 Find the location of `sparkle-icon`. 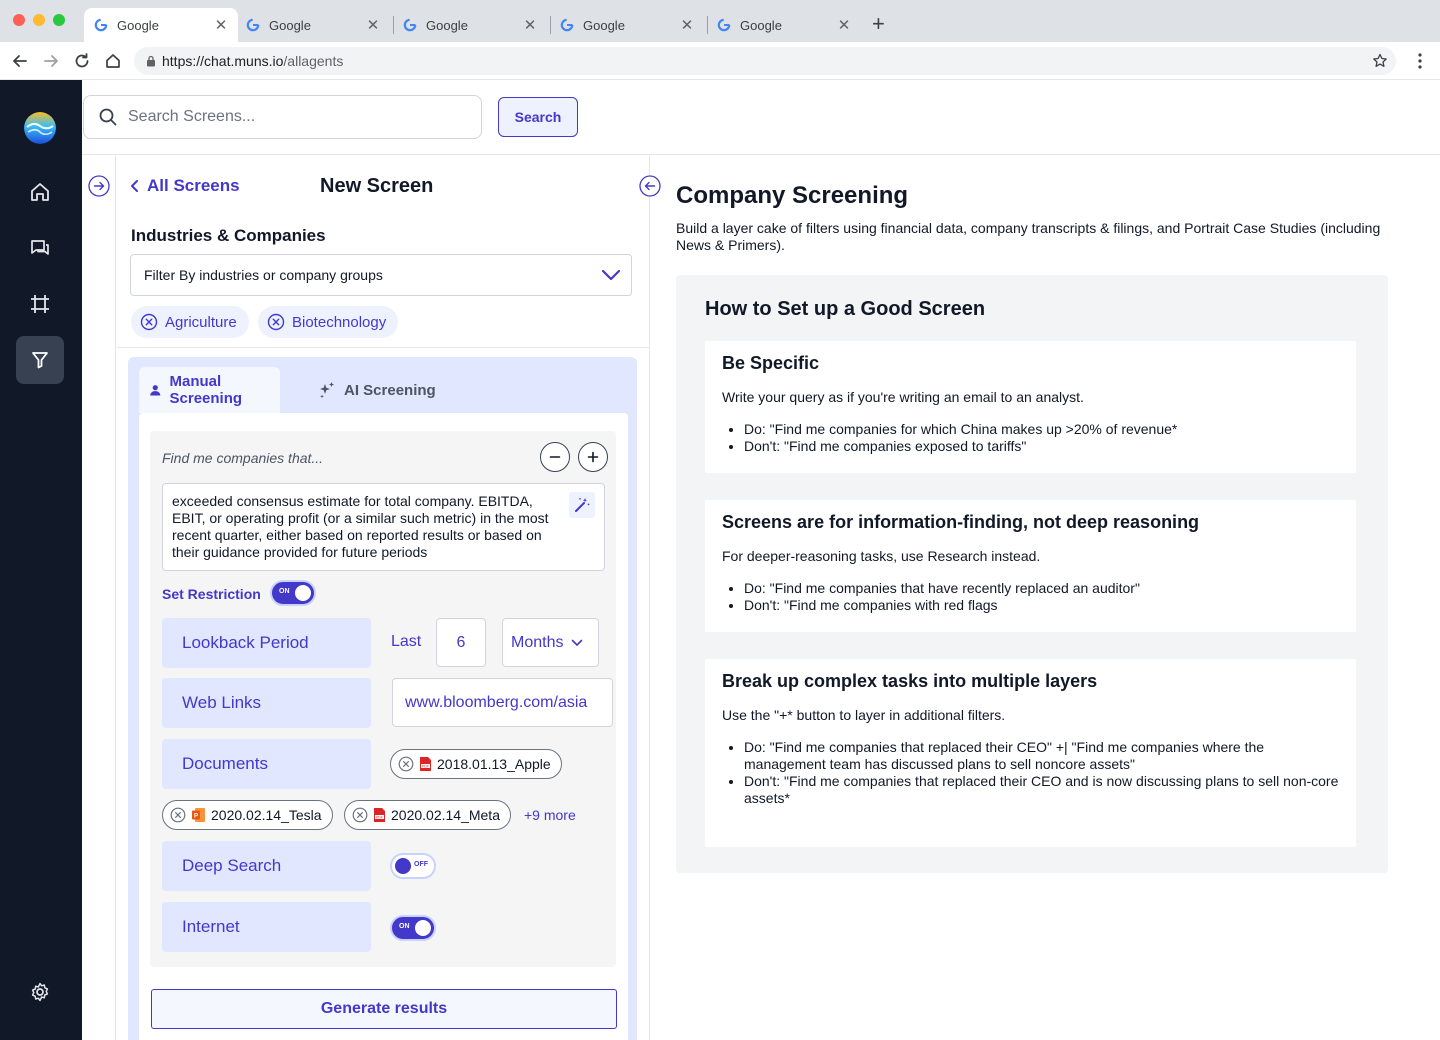

sparkle-icon is located at coordinates (327, 390).